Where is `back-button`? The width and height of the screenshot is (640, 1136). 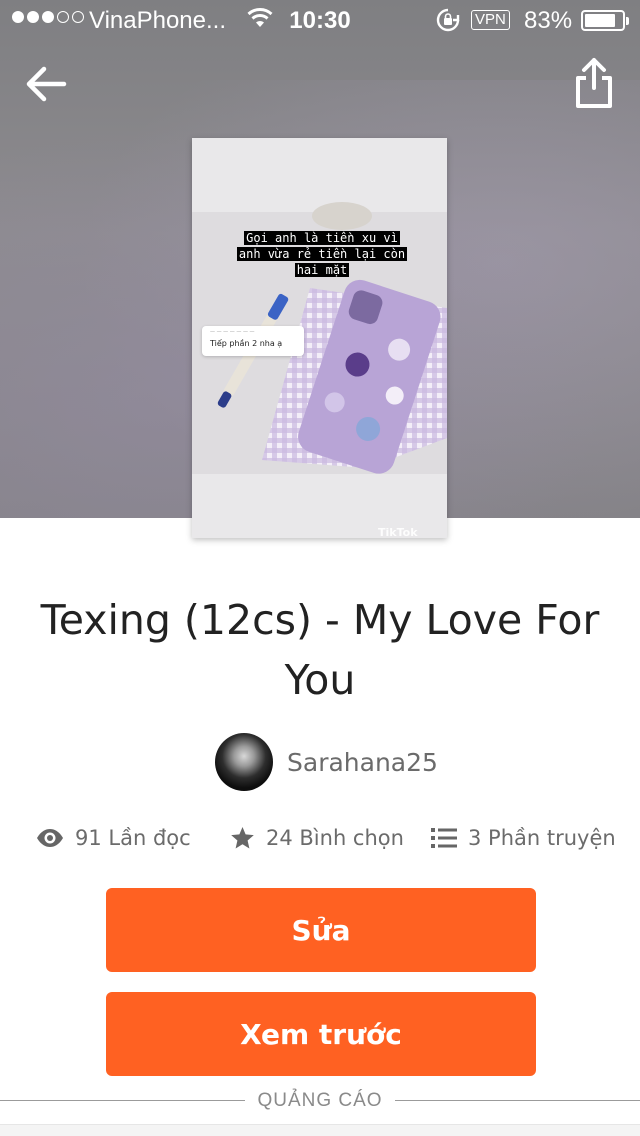
back-button is located at coordinates (46, 84).